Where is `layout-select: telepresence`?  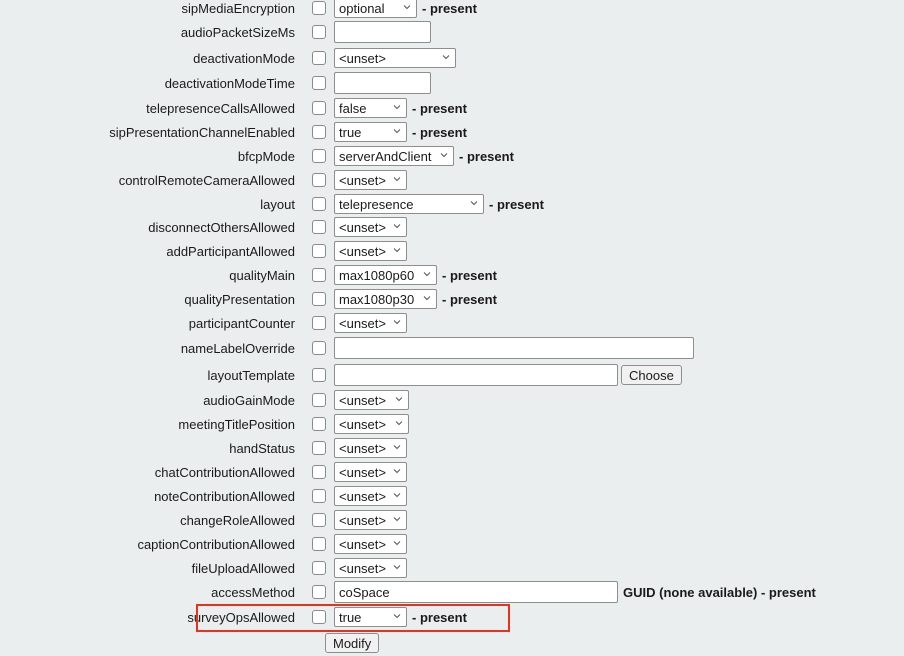
layout-select: telepresence is located at coordinates (409, 204).